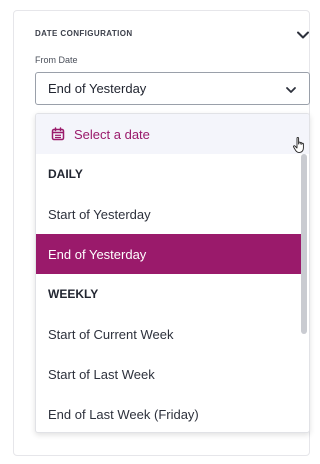 This screenshot has height=464, width=320. I want to click on select-a-date-option: Select a date, so click(172, 134).